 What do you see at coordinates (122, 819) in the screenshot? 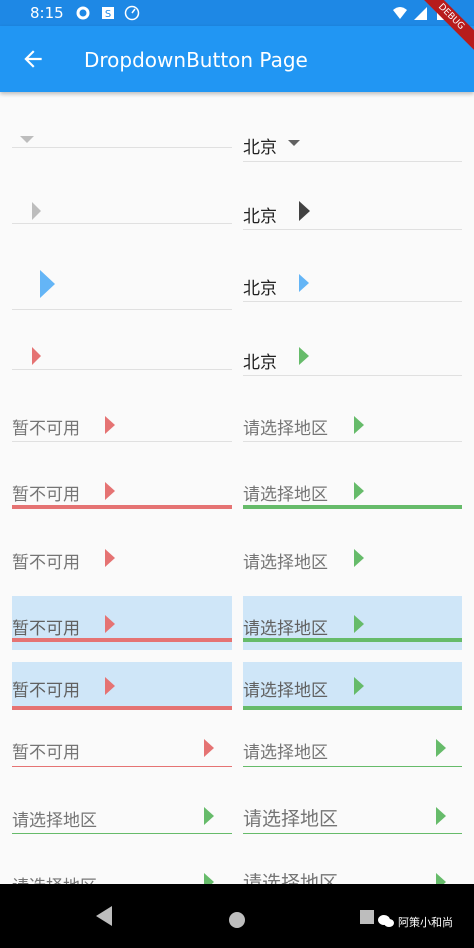
I see `dropdown-left-11: 请选择地区` at bounding box center [122, 819].